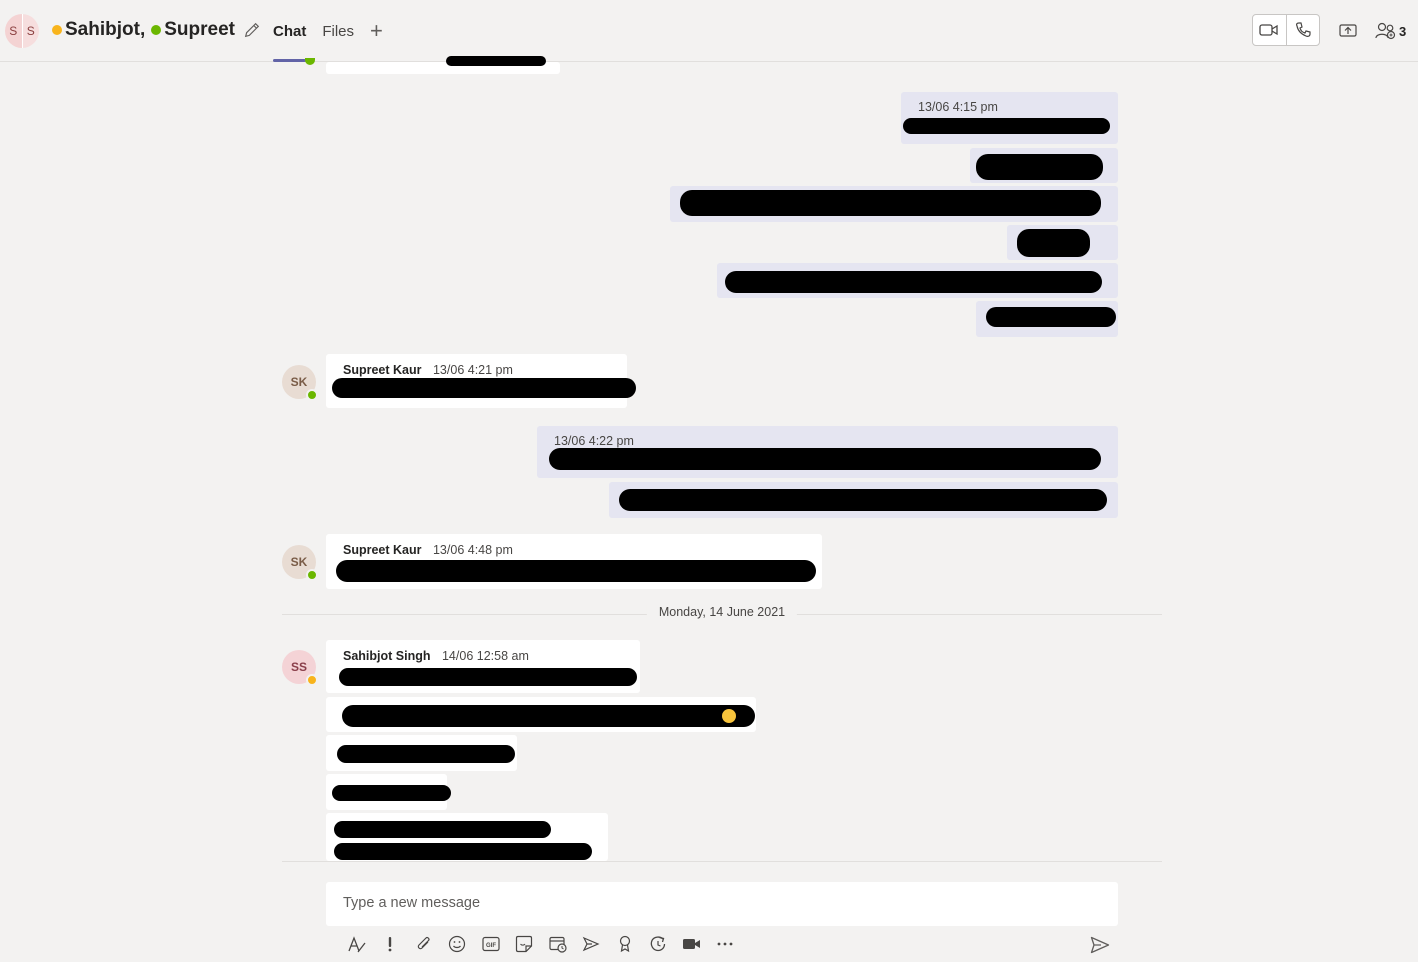  I want to click on share-screen-icon, so click(1348, 30).